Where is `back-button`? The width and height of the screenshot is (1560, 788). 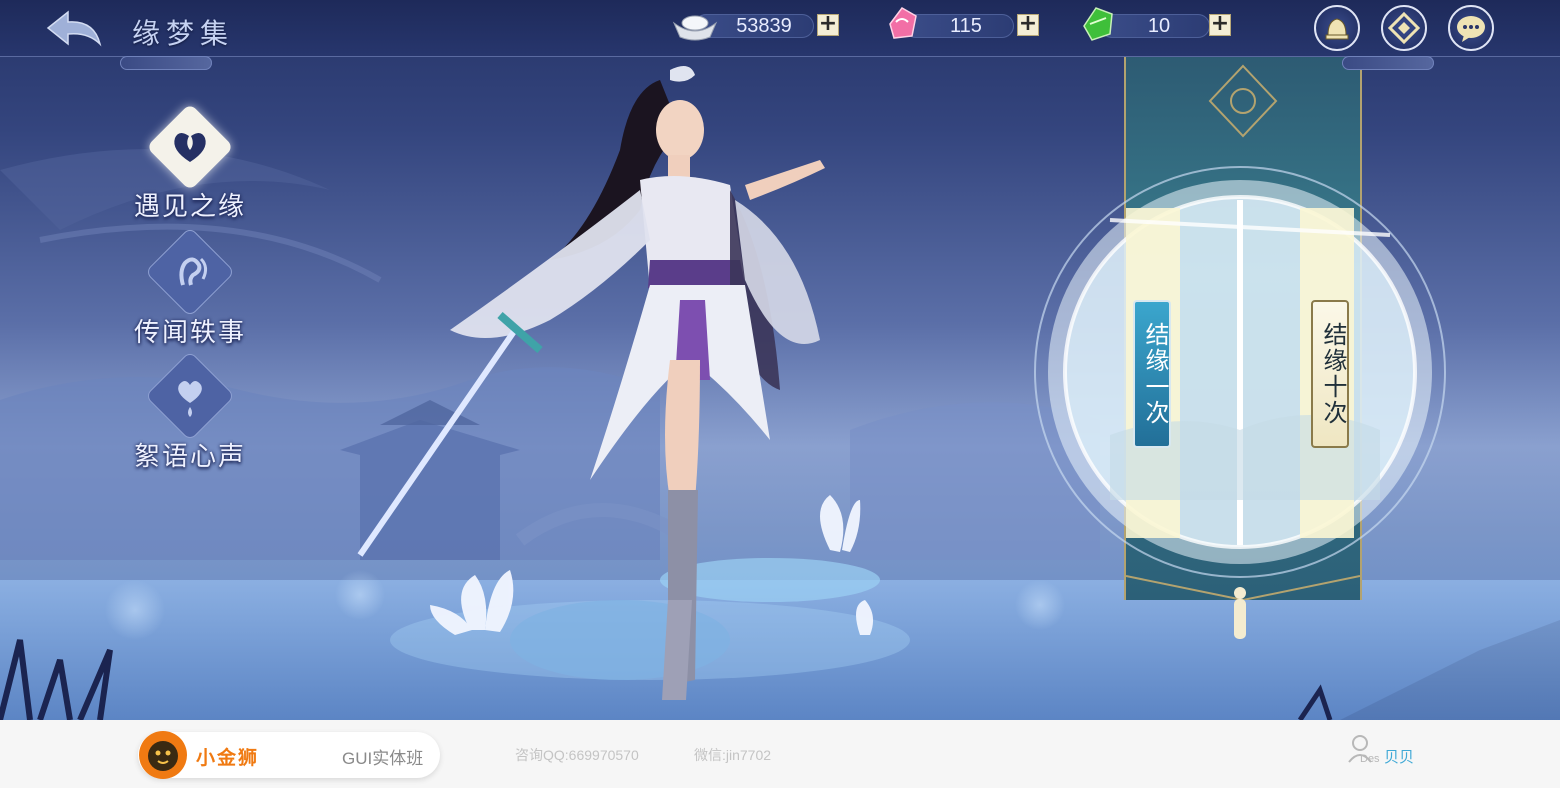 back-button is located at coordinates (74, 29).